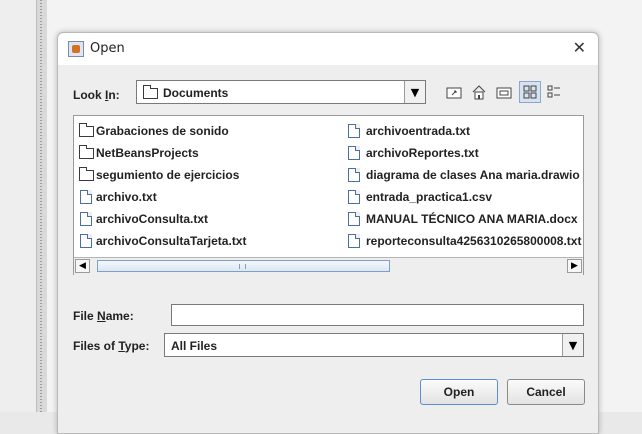  What do you see at coordinates (194, 346) in the screenshot?
I see `files-of-type-value: All Files` at bounding box center [194, 346].